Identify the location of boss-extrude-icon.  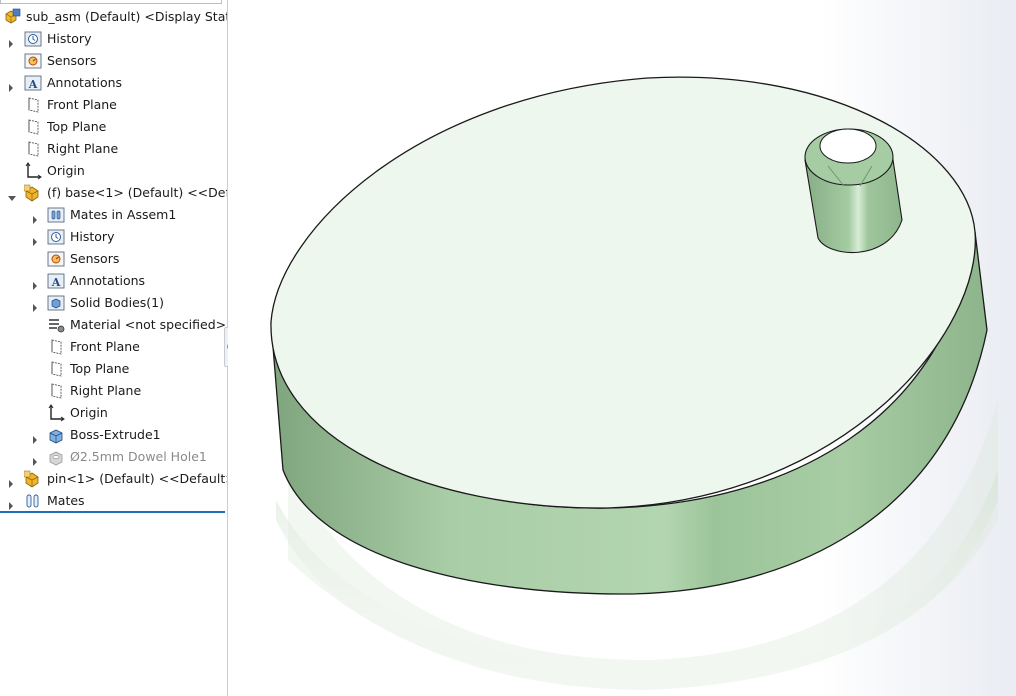
(56, 435).